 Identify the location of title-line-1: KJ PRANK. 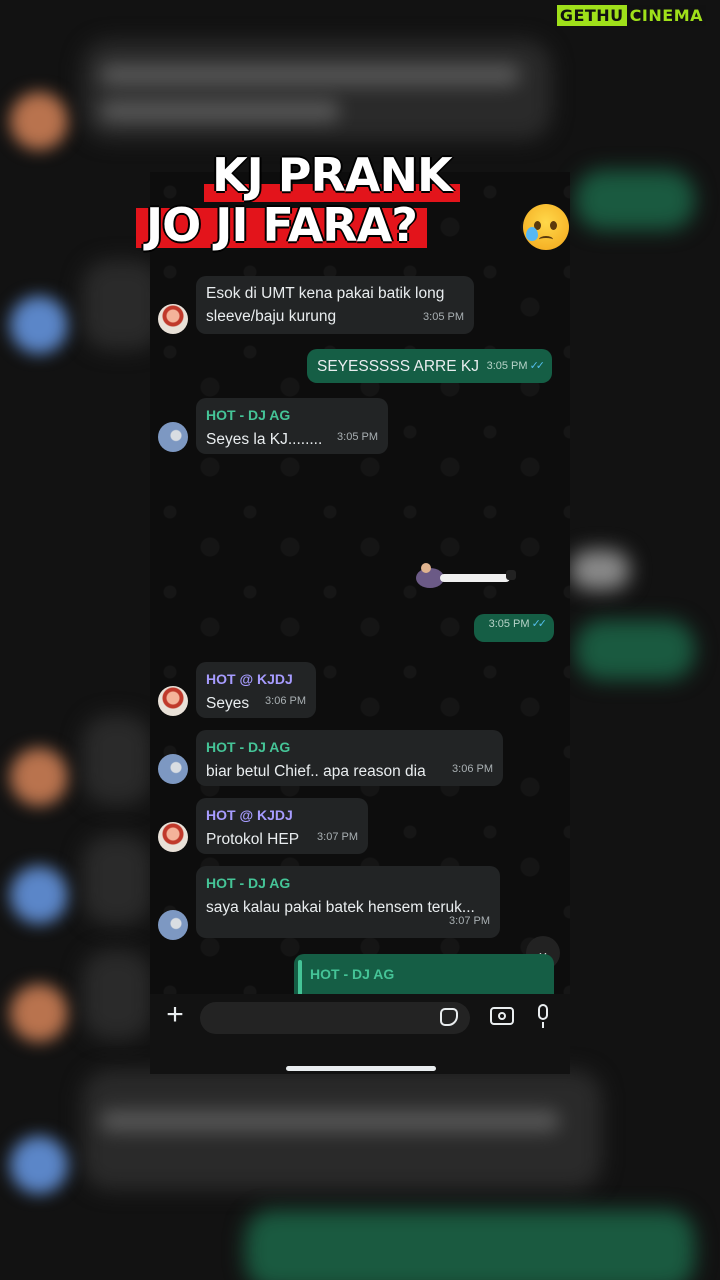
(332, 175).